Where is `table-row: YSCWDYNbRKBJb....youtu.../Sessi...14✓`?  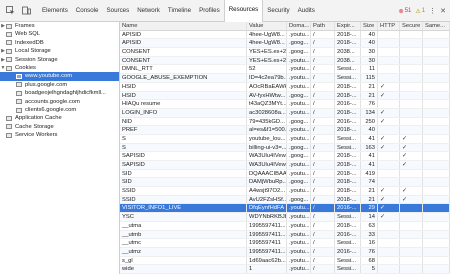
table-row: YSCWDYNbRKBJb....youtu.../Sessi...14✓ is located at coordinates (285, 217).